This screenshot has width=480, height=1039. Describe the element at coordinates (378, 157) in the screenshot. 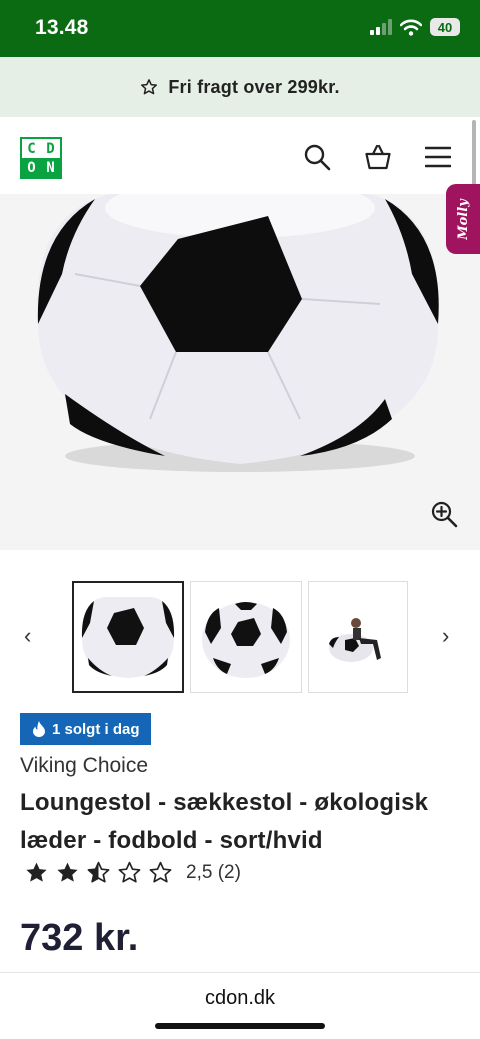

I see `basket-icon` at that location.